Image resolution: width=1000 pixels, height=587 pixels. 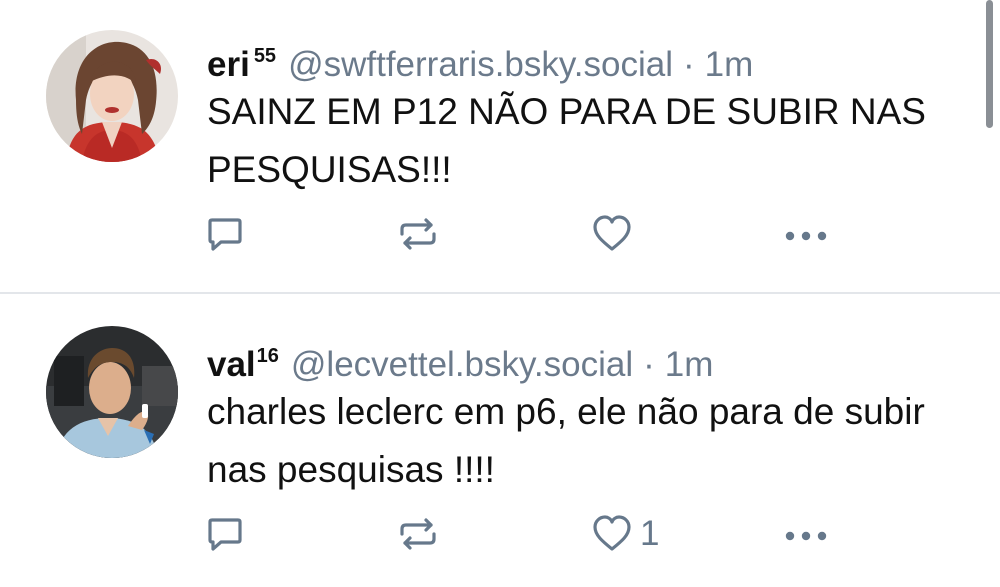 I want to click on post-header: val16 @lecvettel.bsky.social · 1m, so click(x=460, y=360).